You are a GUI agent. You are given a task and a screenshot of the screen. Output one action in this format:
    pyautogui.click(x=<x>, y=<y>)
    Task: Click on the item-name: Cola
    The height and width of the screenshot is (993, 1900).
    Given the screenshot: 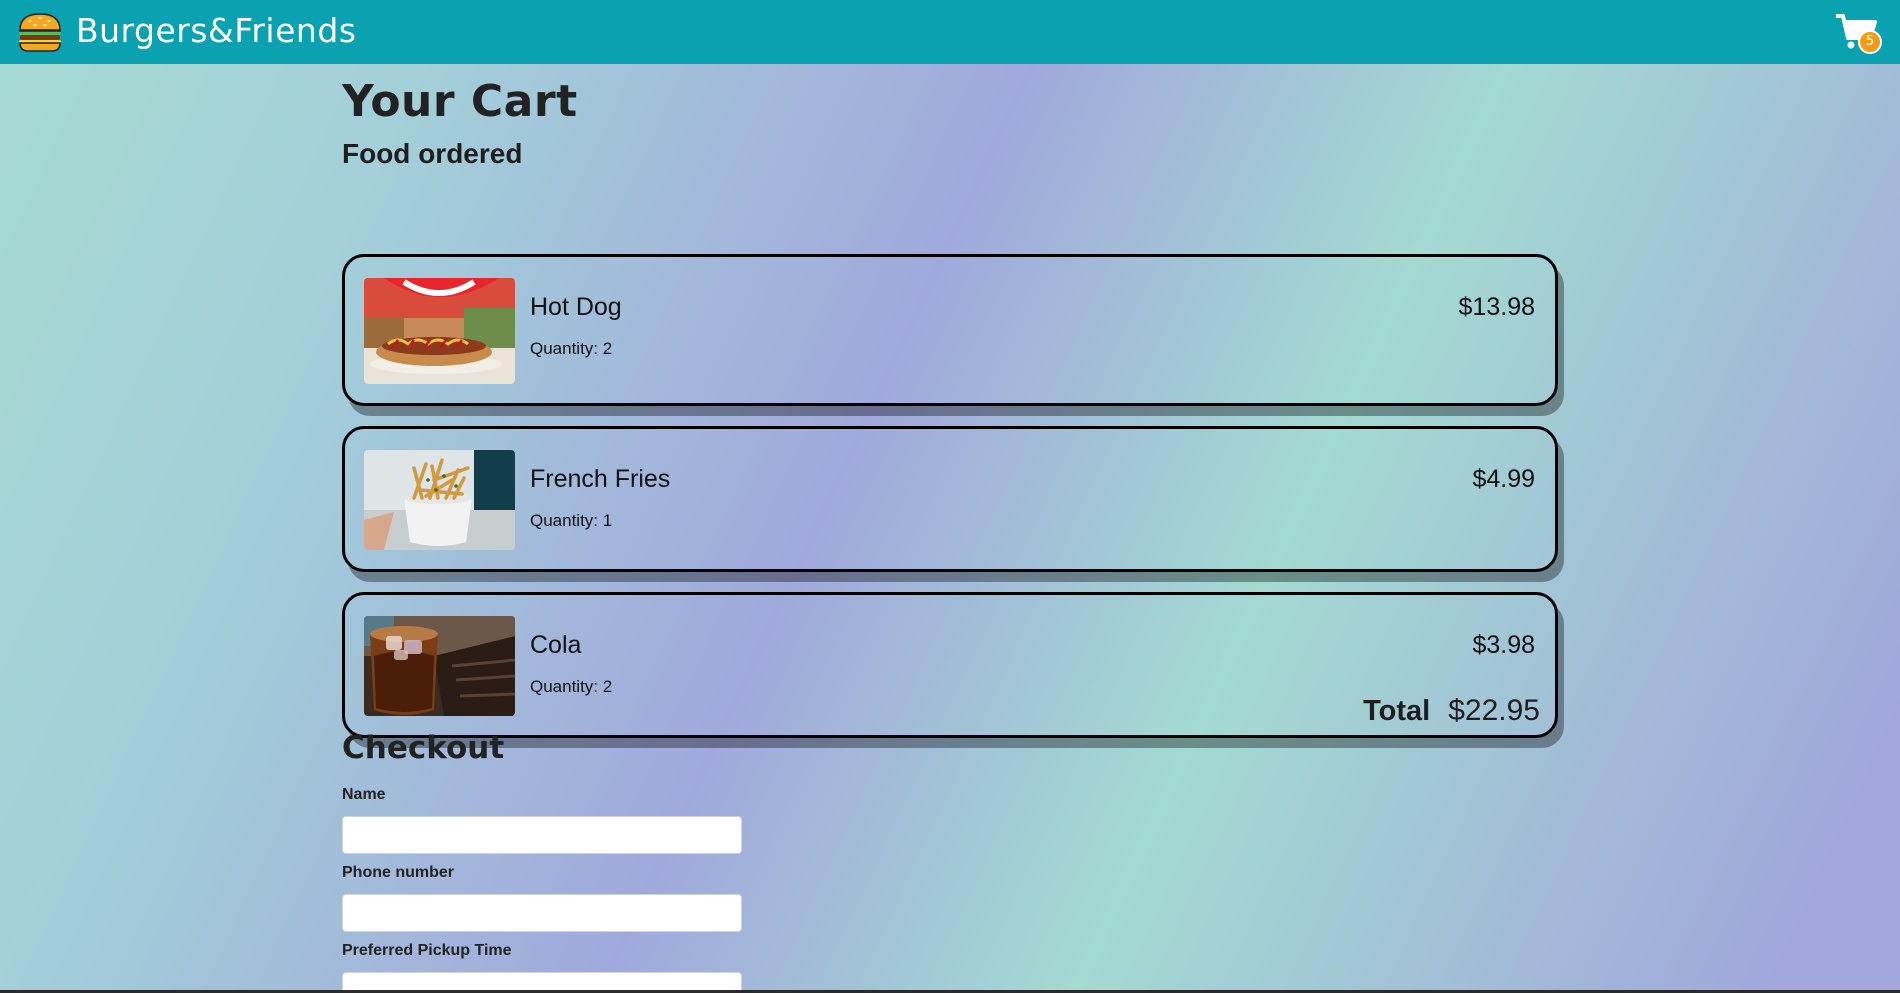 What is the action you would take?
    pyautogui.click(x=556, y=645)
    